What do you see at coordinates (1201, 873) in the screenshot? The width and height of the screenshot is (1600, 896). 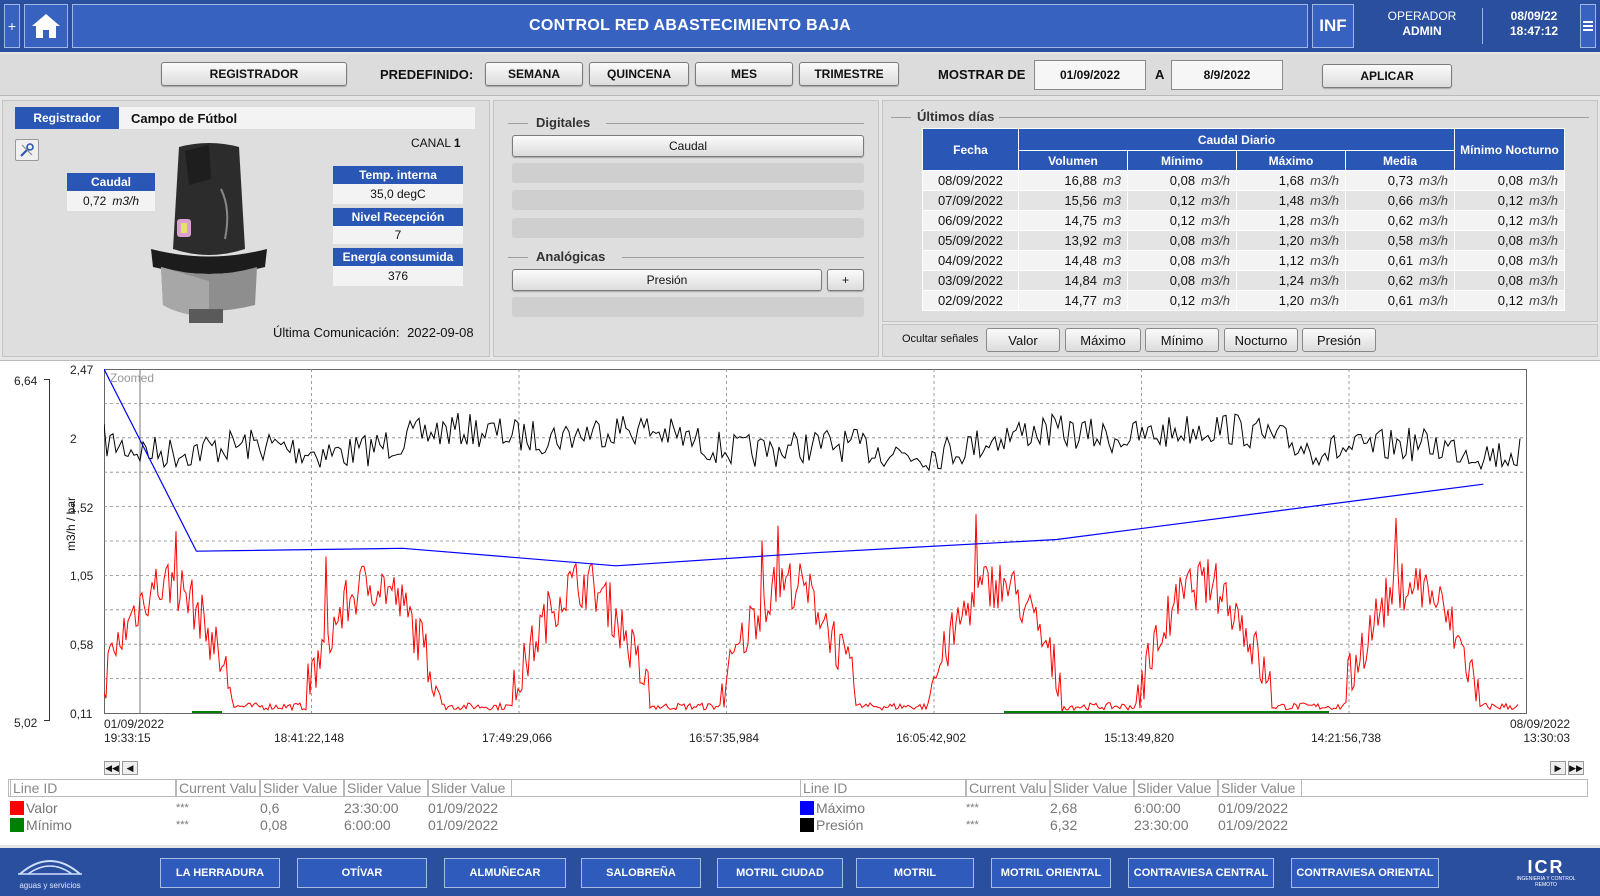 I see `nav-contraviesa-central: CONTRAVIESA CENTRAL` at bounding box center [1201, 873].